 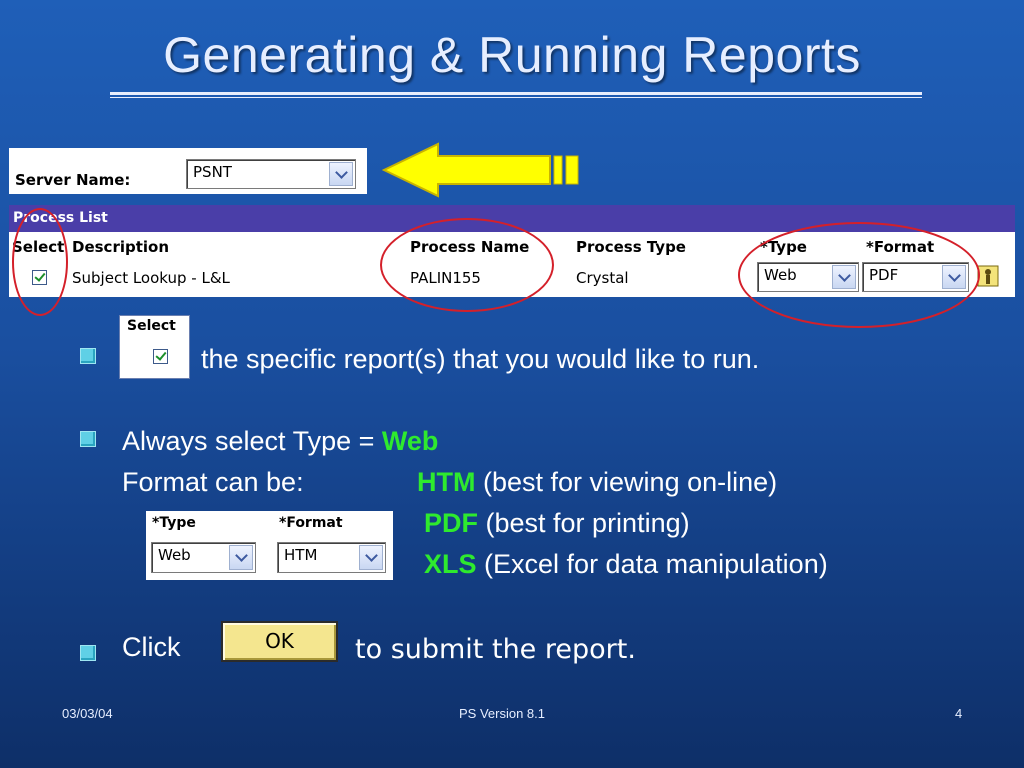 What do you see at coordinates (516, 93) in the screenshot?
I see `title-underline` at bounding box center [516, 93].